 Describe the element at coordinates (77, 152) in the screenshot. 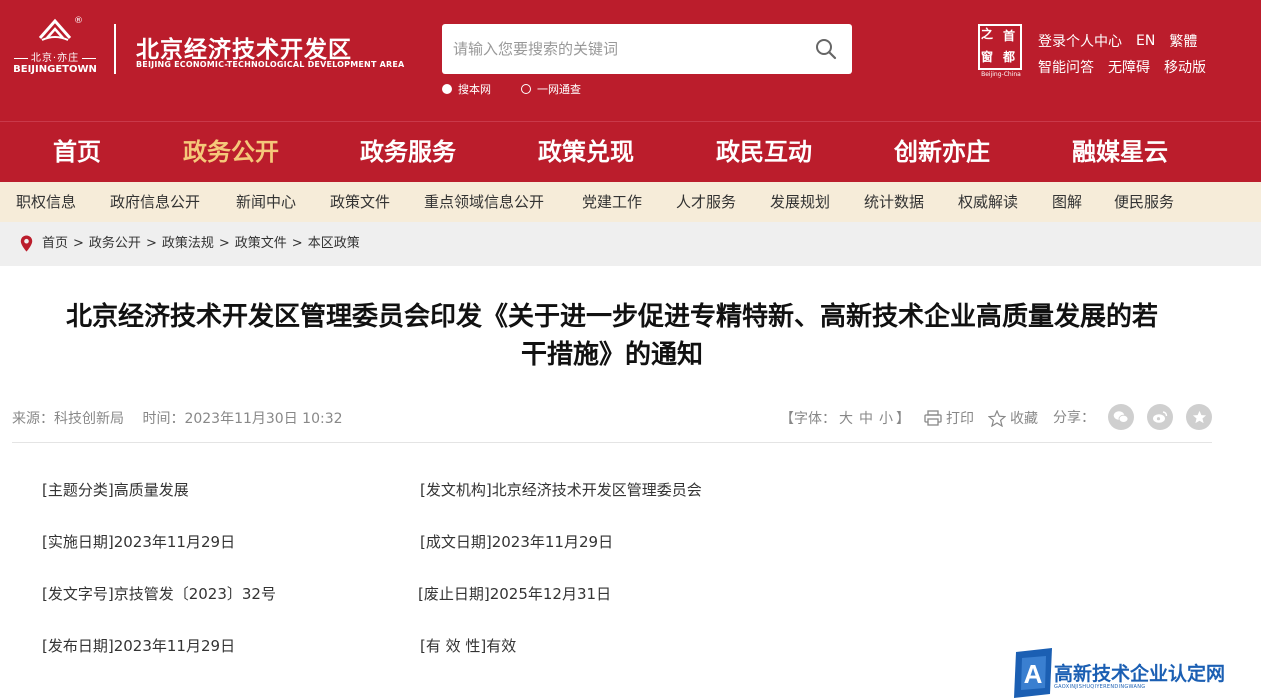

I see `nav-home: 首页` at that location.